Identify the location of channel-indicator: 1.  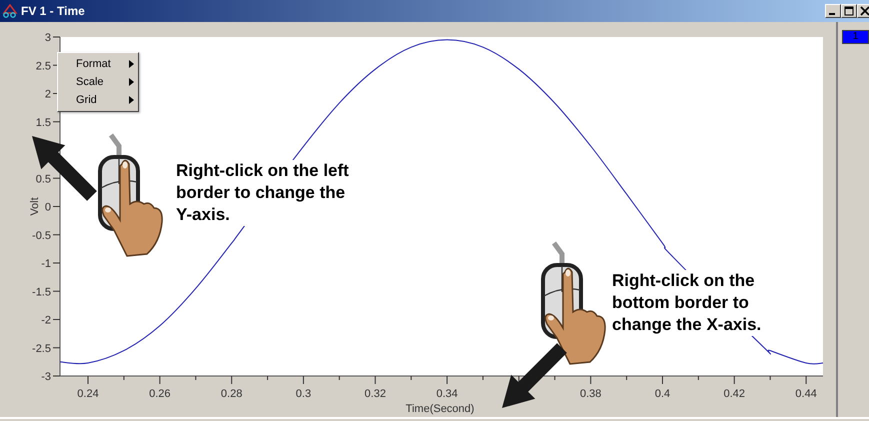
(855, 37).